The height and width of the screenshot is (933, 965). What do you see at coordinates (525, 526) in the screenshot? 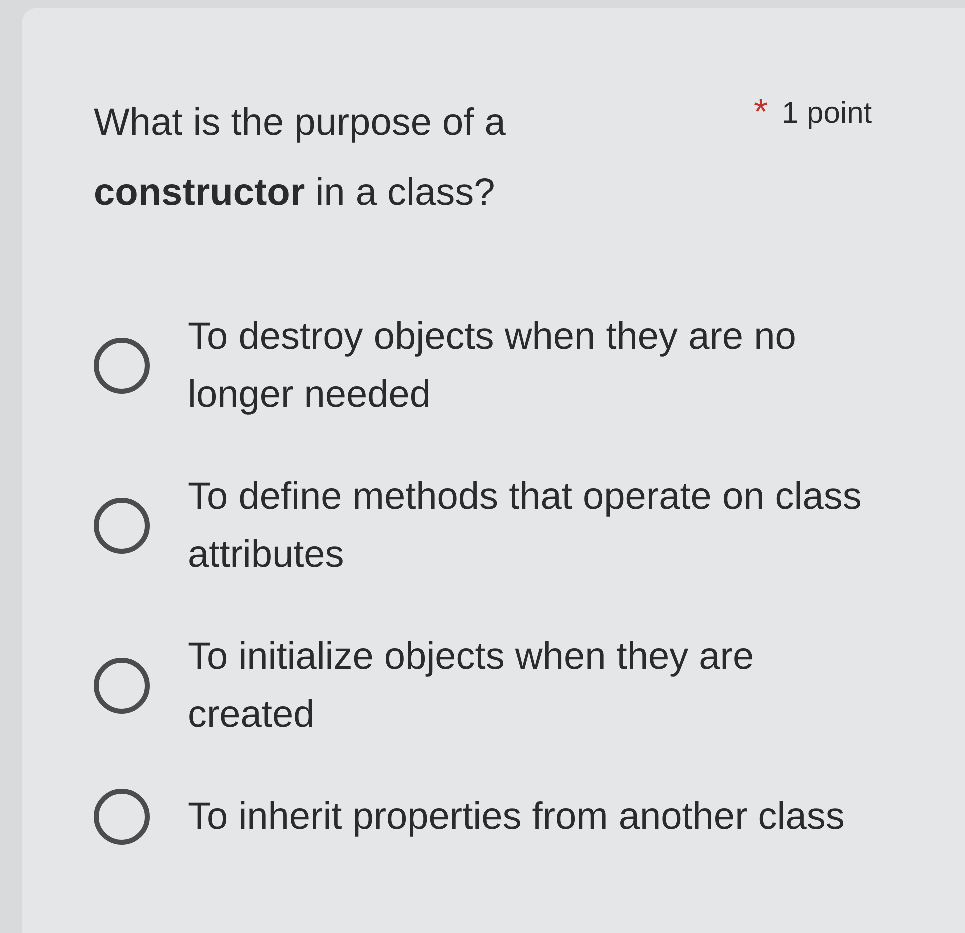
I see `option-text: To define methods that operate on class attributes` at bounding box center [525, 526].